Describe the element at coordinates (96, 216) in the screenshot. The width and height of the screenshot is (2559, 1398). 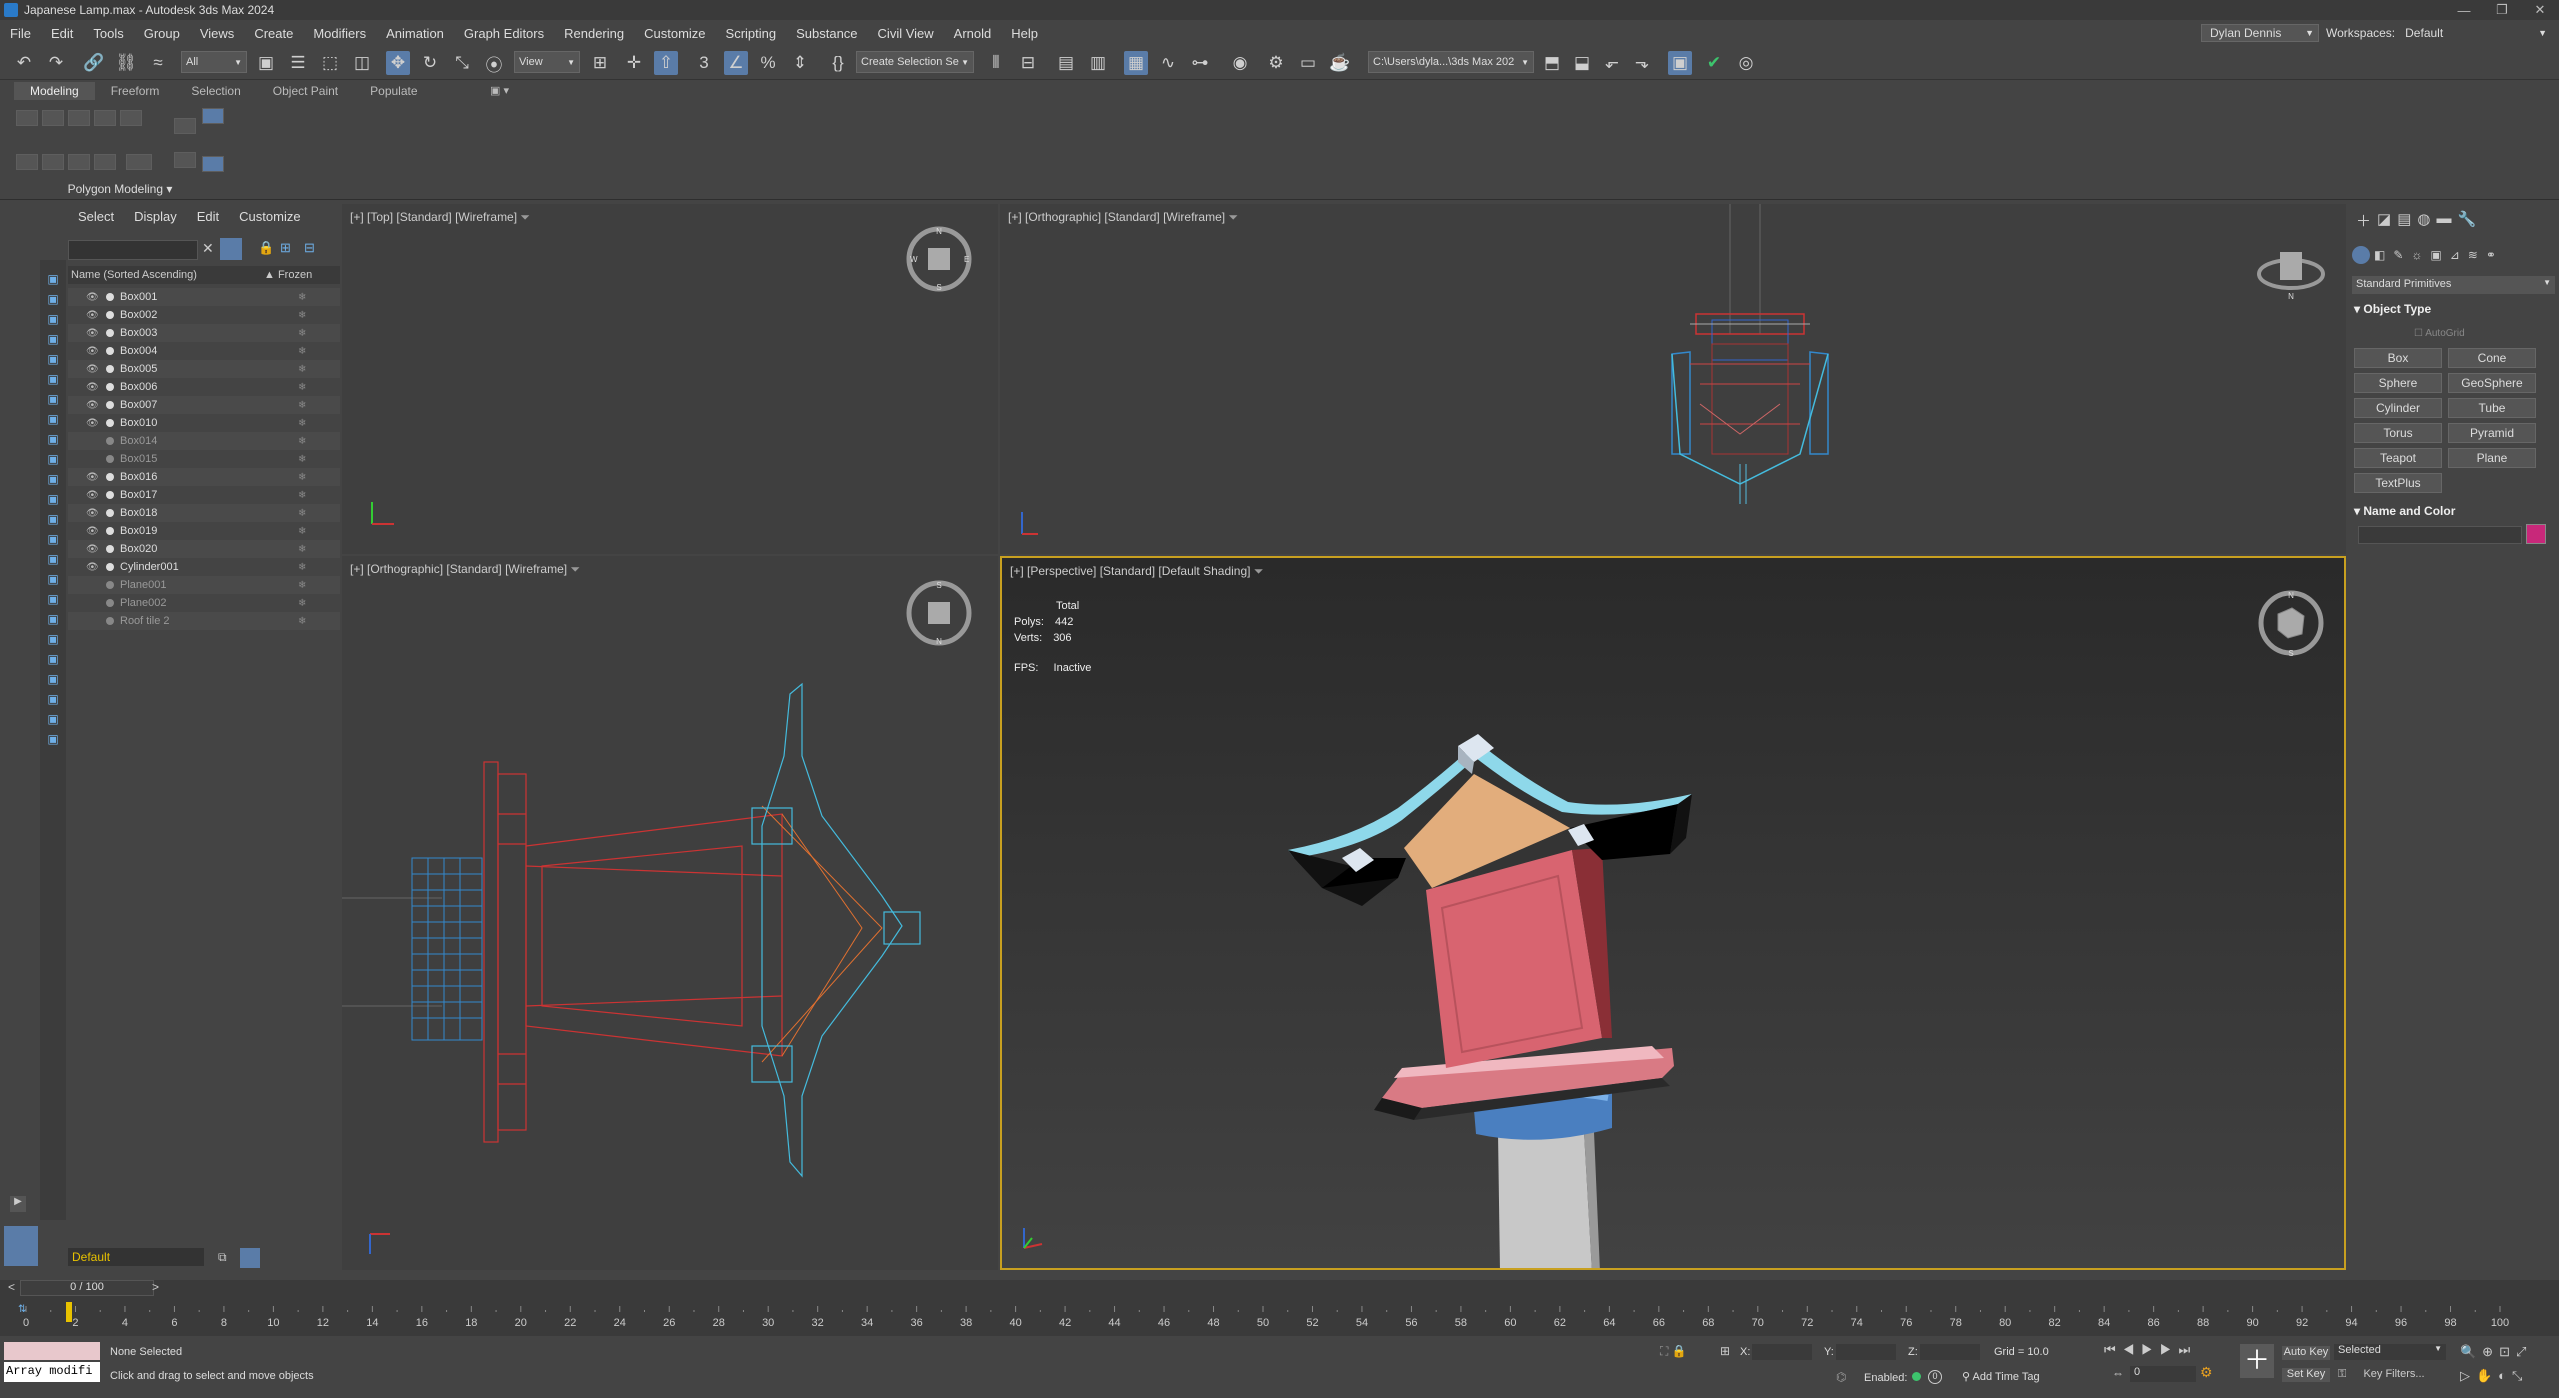
I see `scene-menu-select: Select` at that location.